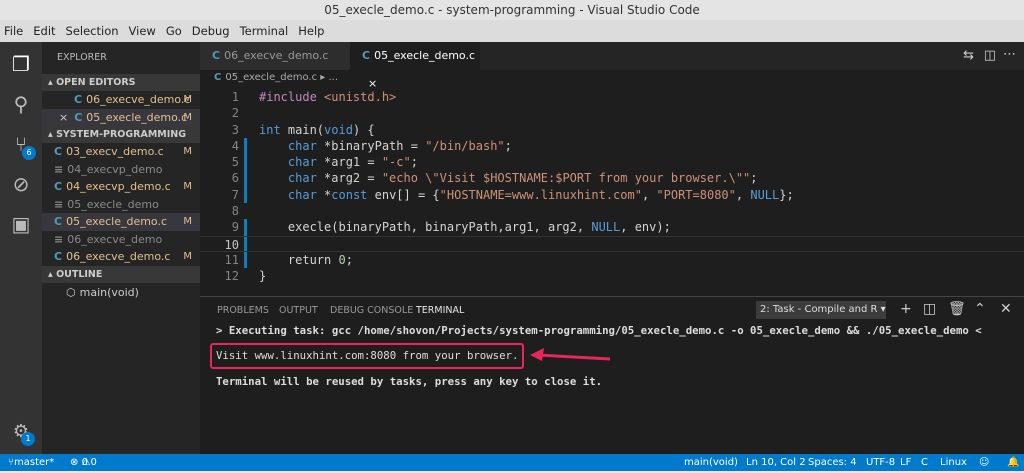 The width and height of the screenshot is (1024, 473). What do you see at coordinates (34, 462) in the screenshot?
I see `branch-name: master*` at bounding box center [34, 462].